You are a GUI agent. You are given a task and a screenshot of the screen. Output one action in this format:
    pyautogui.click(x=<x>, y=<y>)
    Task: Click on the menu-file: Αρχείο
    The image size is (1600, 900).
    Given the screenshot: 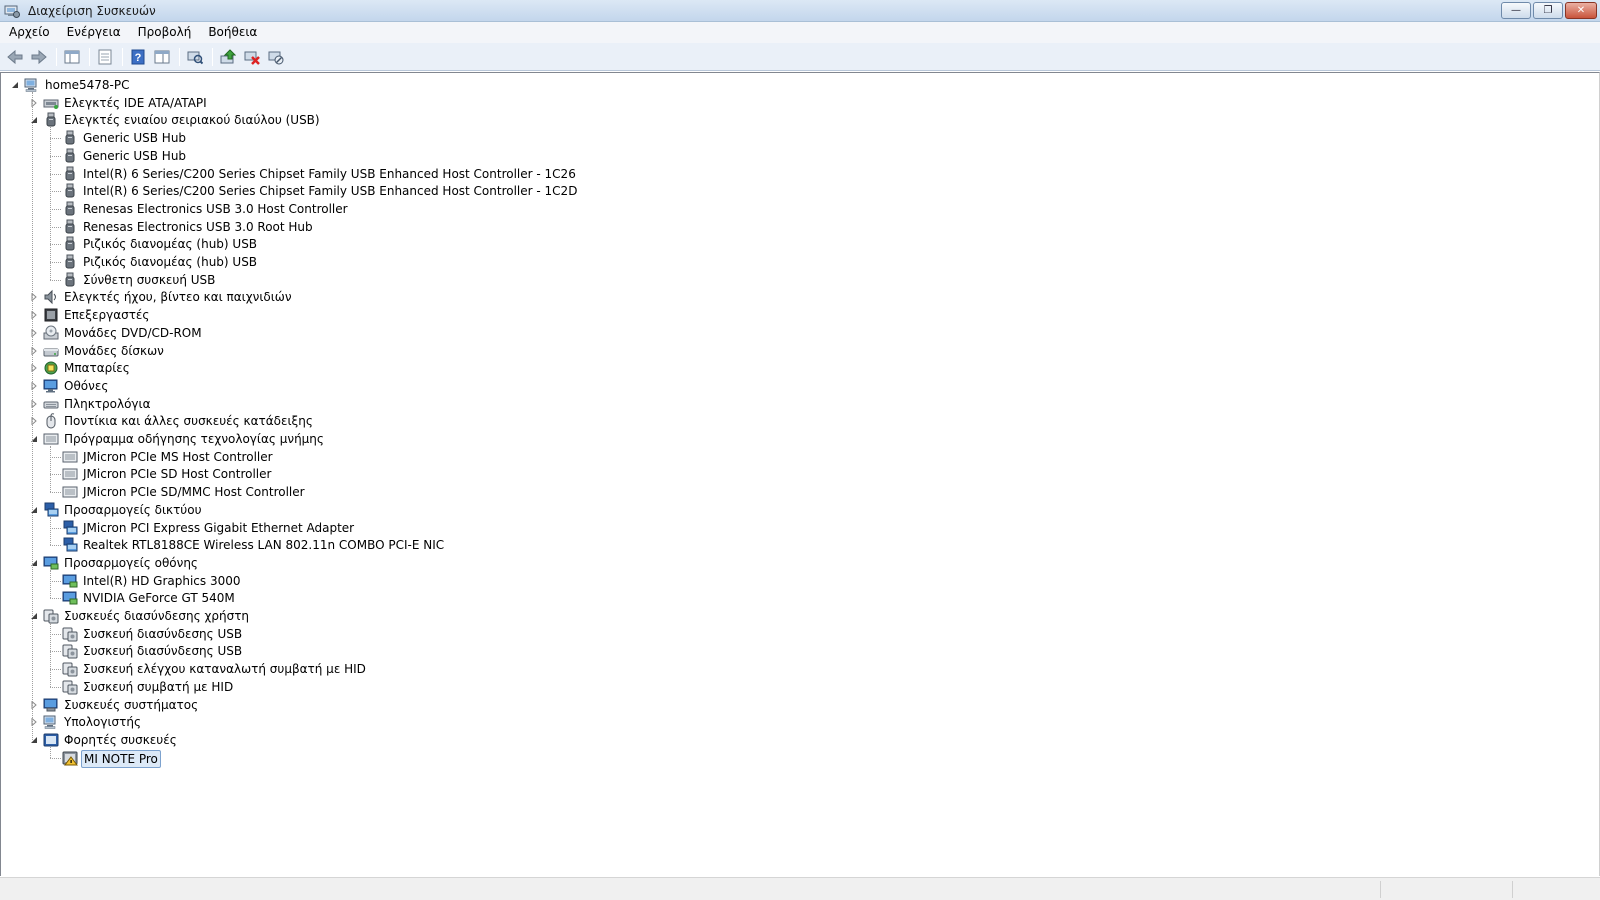 What is the action you would take?
    pyautogui.click(x=29, y=32)
    